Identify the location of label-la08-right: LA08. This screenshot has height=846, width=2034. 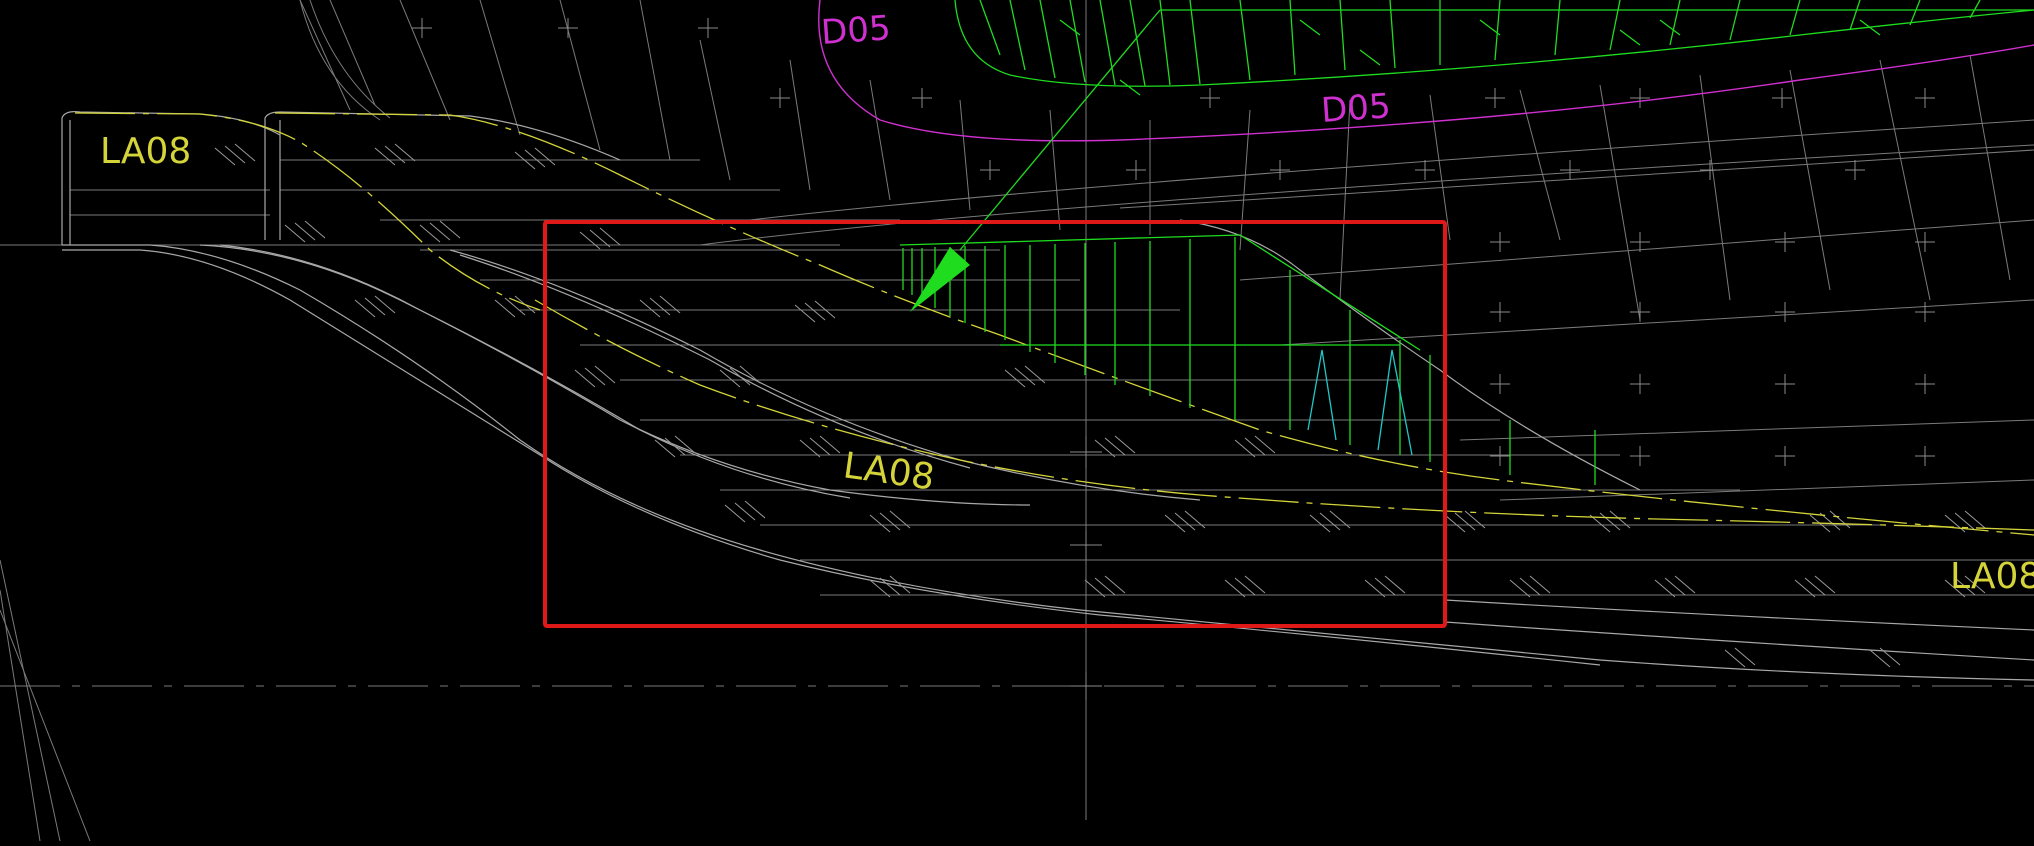
(1992, 576).